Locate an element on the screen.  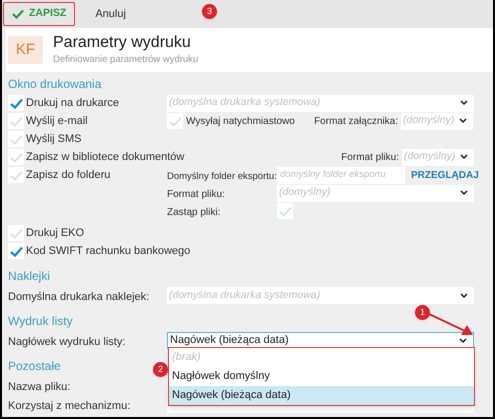
section-heading: Okno drukowania is located at coordinates (55, 84).